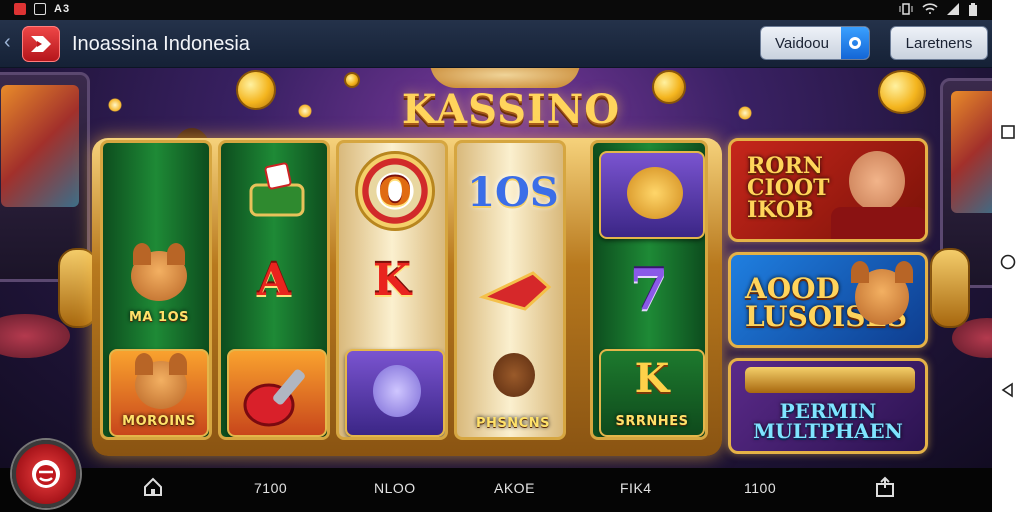  Describe the element at coordinates (652, 421) in the screenshot. I see `tile-label: SRRNHES` at that location.